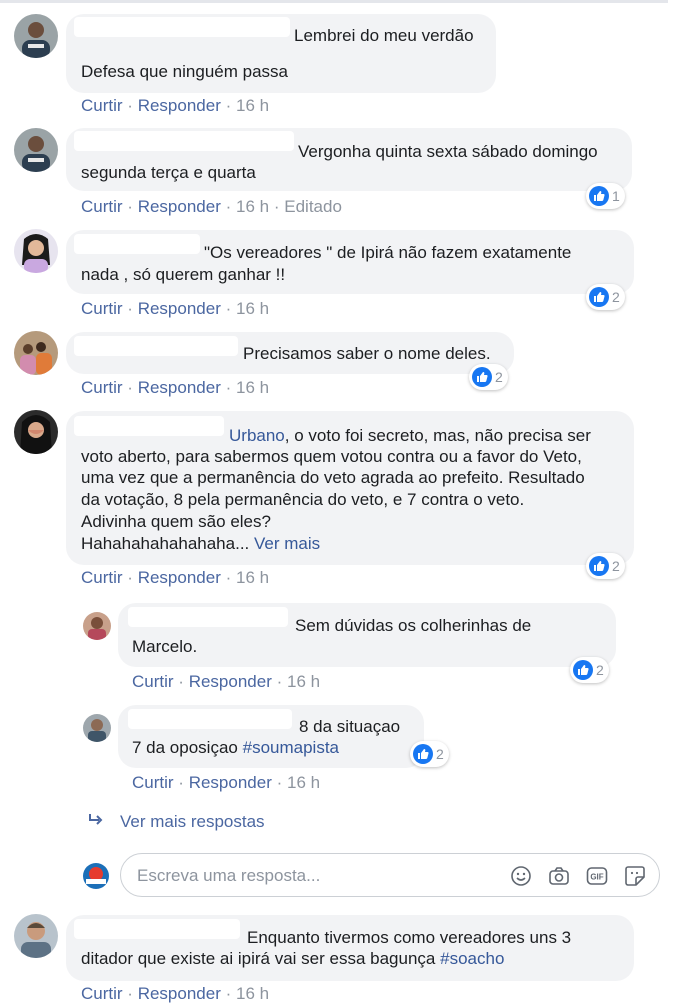  What do you see at coordinates (559, 876) in the screenshot?
I see `camera-icon` at bounding box center [559, 876].